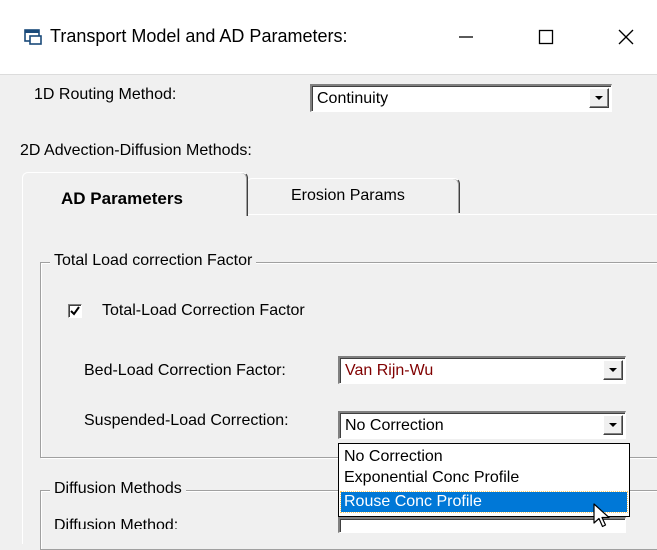 The width and height of the screenshot is (657, 550). I want to click on suspended-load-value: No Correction, so click(394, 425).